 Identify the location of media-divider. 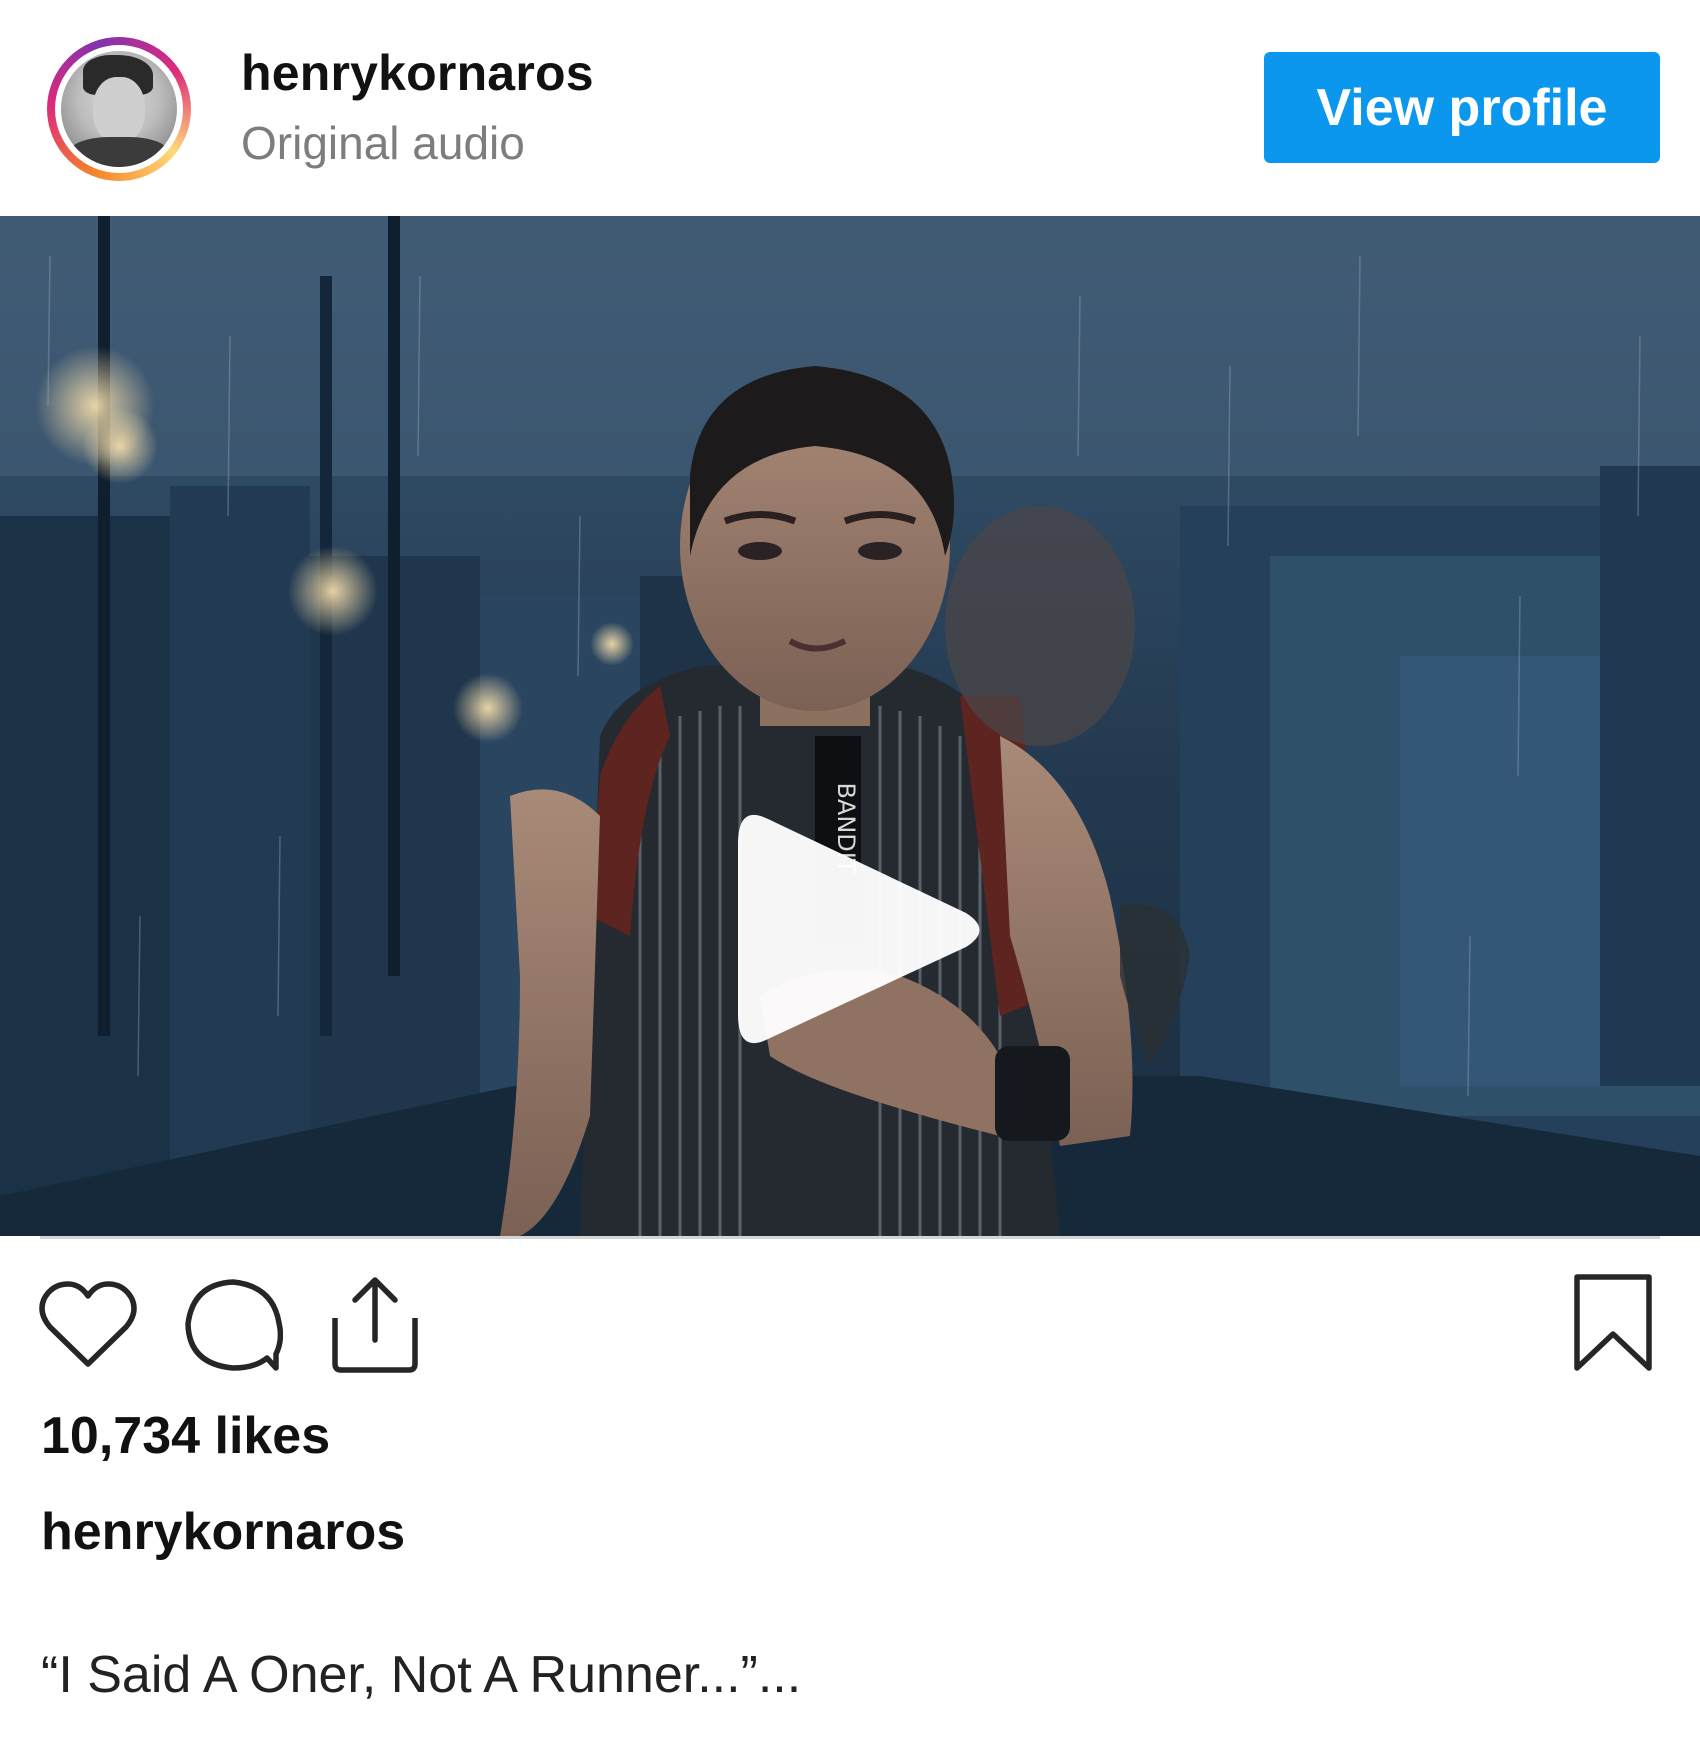
(850, 1237).